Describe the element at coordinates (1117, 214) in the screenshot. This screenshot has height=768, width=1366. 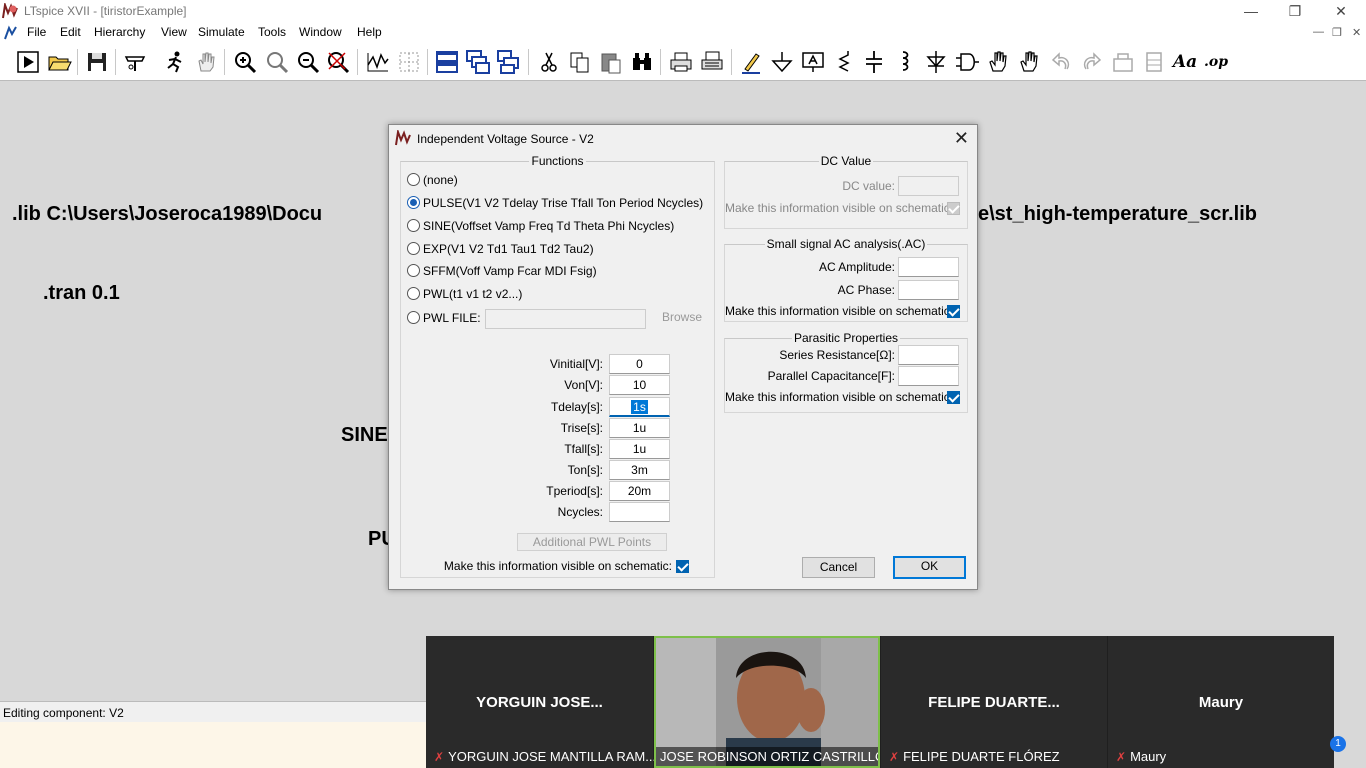
I see `lib-directive-right: e\st_high-temperature_scr.lib` at that location.